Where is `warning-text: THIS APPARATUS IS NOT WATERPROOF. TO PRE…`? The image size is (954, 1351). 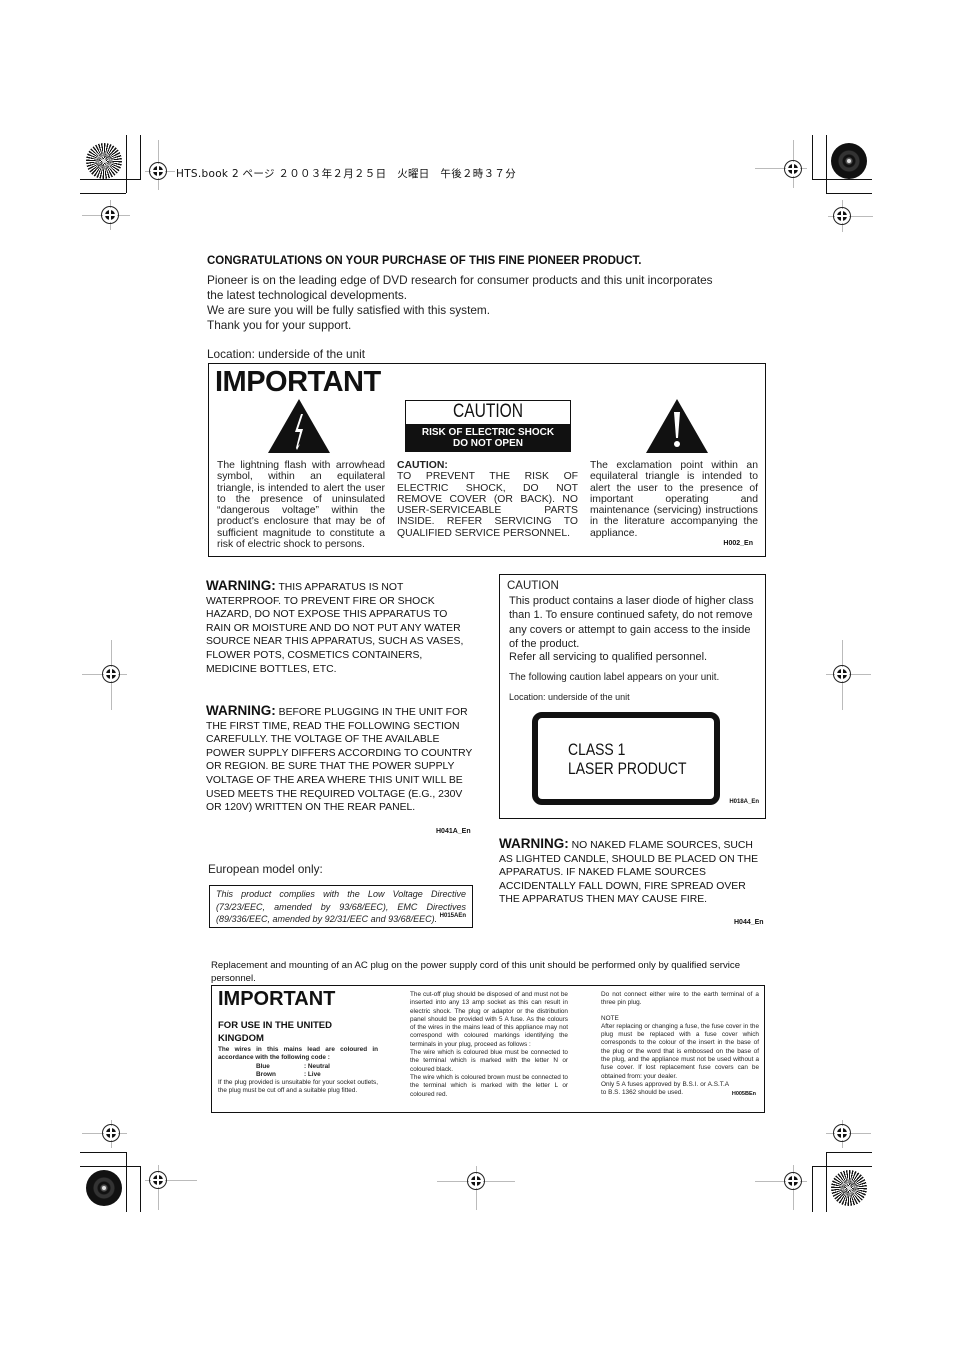 warning-text: THIS APPARATUS IS NOT WATERPROOF. TO PRE… is located at coordinates (335, 628).